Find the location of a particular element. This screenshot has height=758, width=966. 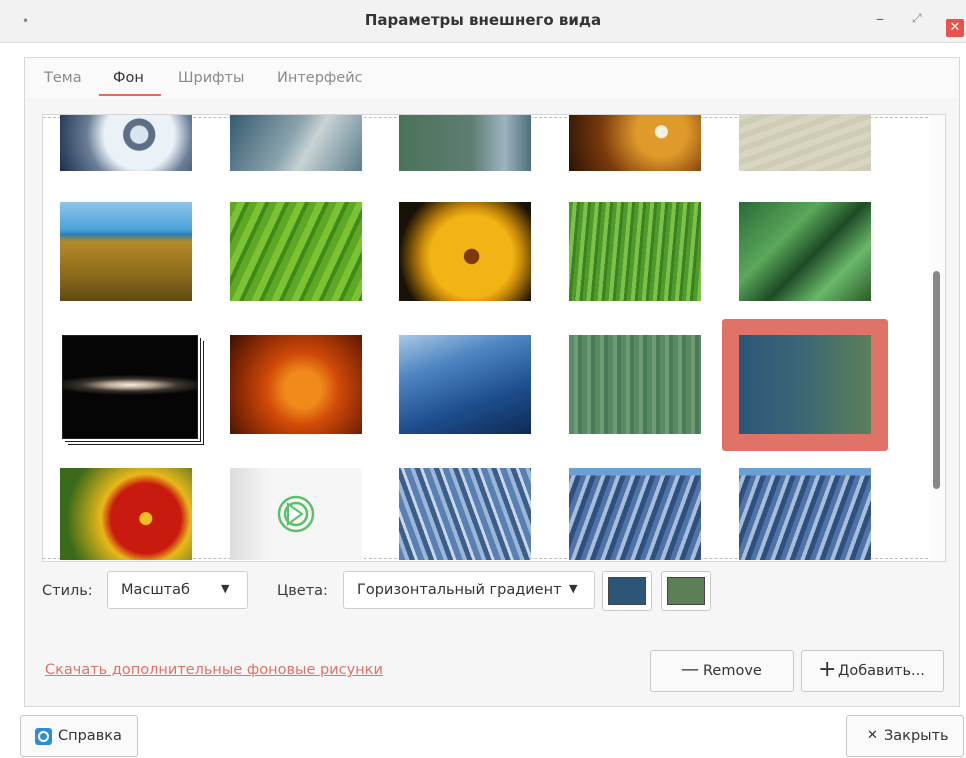

galaxy-image is located at coordinates (130, 387).